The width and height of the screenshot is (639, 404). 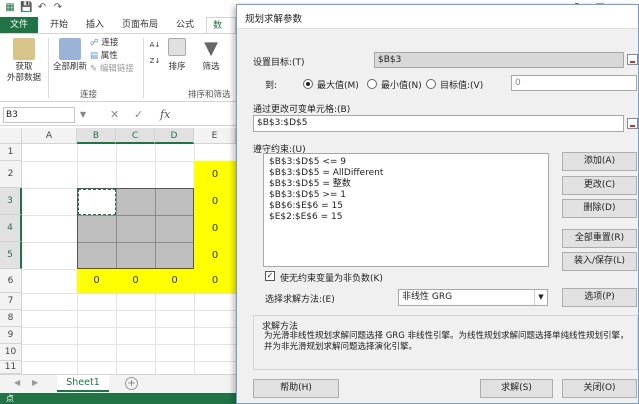 I want to click on cell-c6: 0, so click(x=135, y=281).